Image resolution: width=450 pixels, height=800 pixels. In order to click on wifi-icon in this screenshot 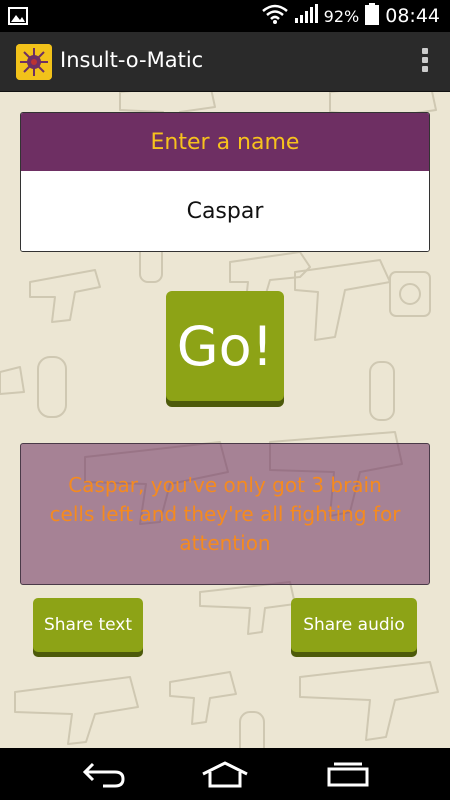, I will do `click(274, 16)`.